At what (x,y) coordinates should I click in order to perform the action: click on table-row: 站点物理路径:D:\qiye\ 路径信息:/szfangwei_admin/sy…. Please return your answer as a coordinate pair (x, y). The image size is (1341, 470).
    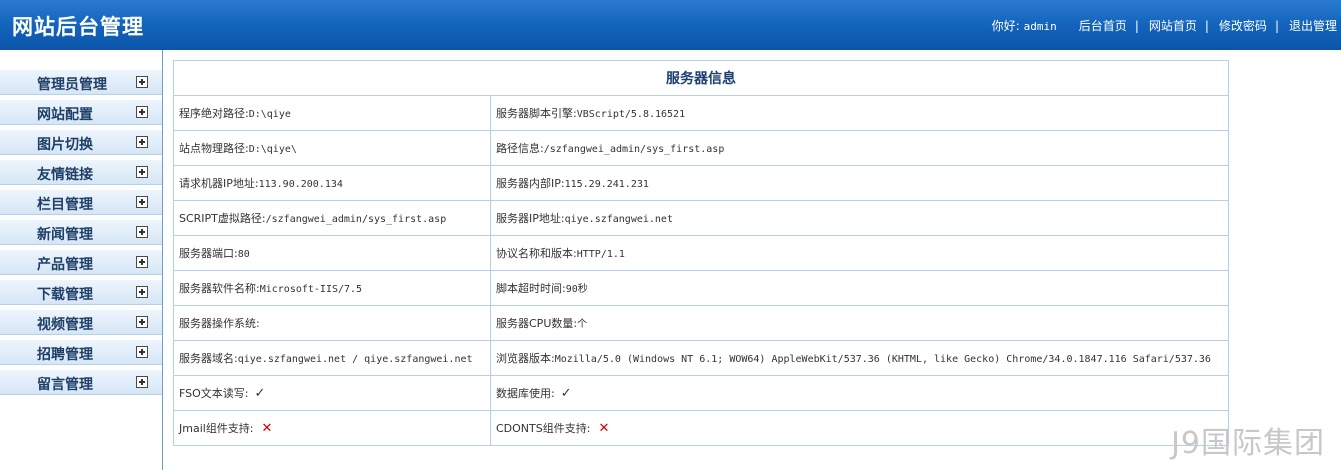
    Looking at the image, I should click on (701, 148).